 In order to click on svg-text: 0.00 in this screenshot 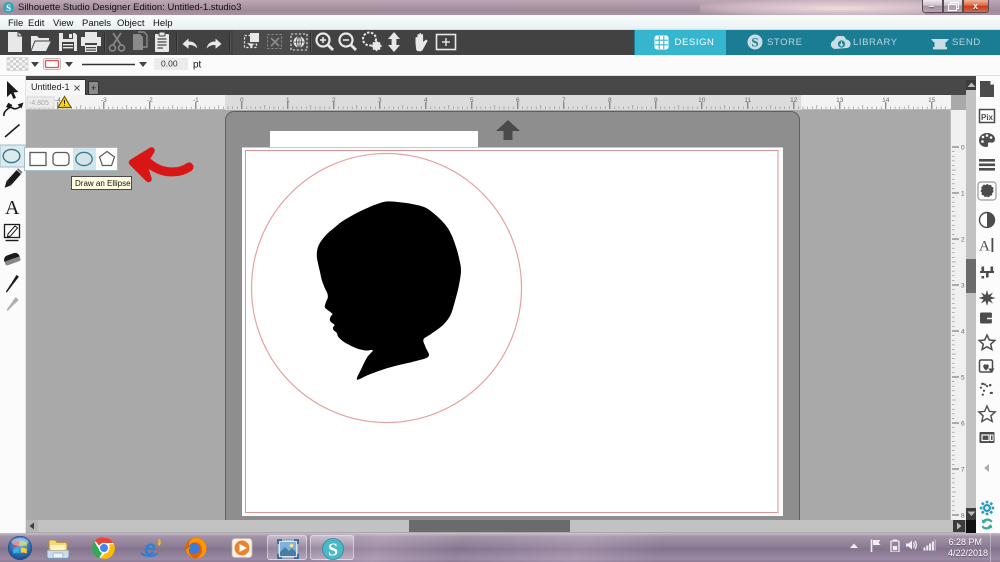, I will do `click(169, 64)`.